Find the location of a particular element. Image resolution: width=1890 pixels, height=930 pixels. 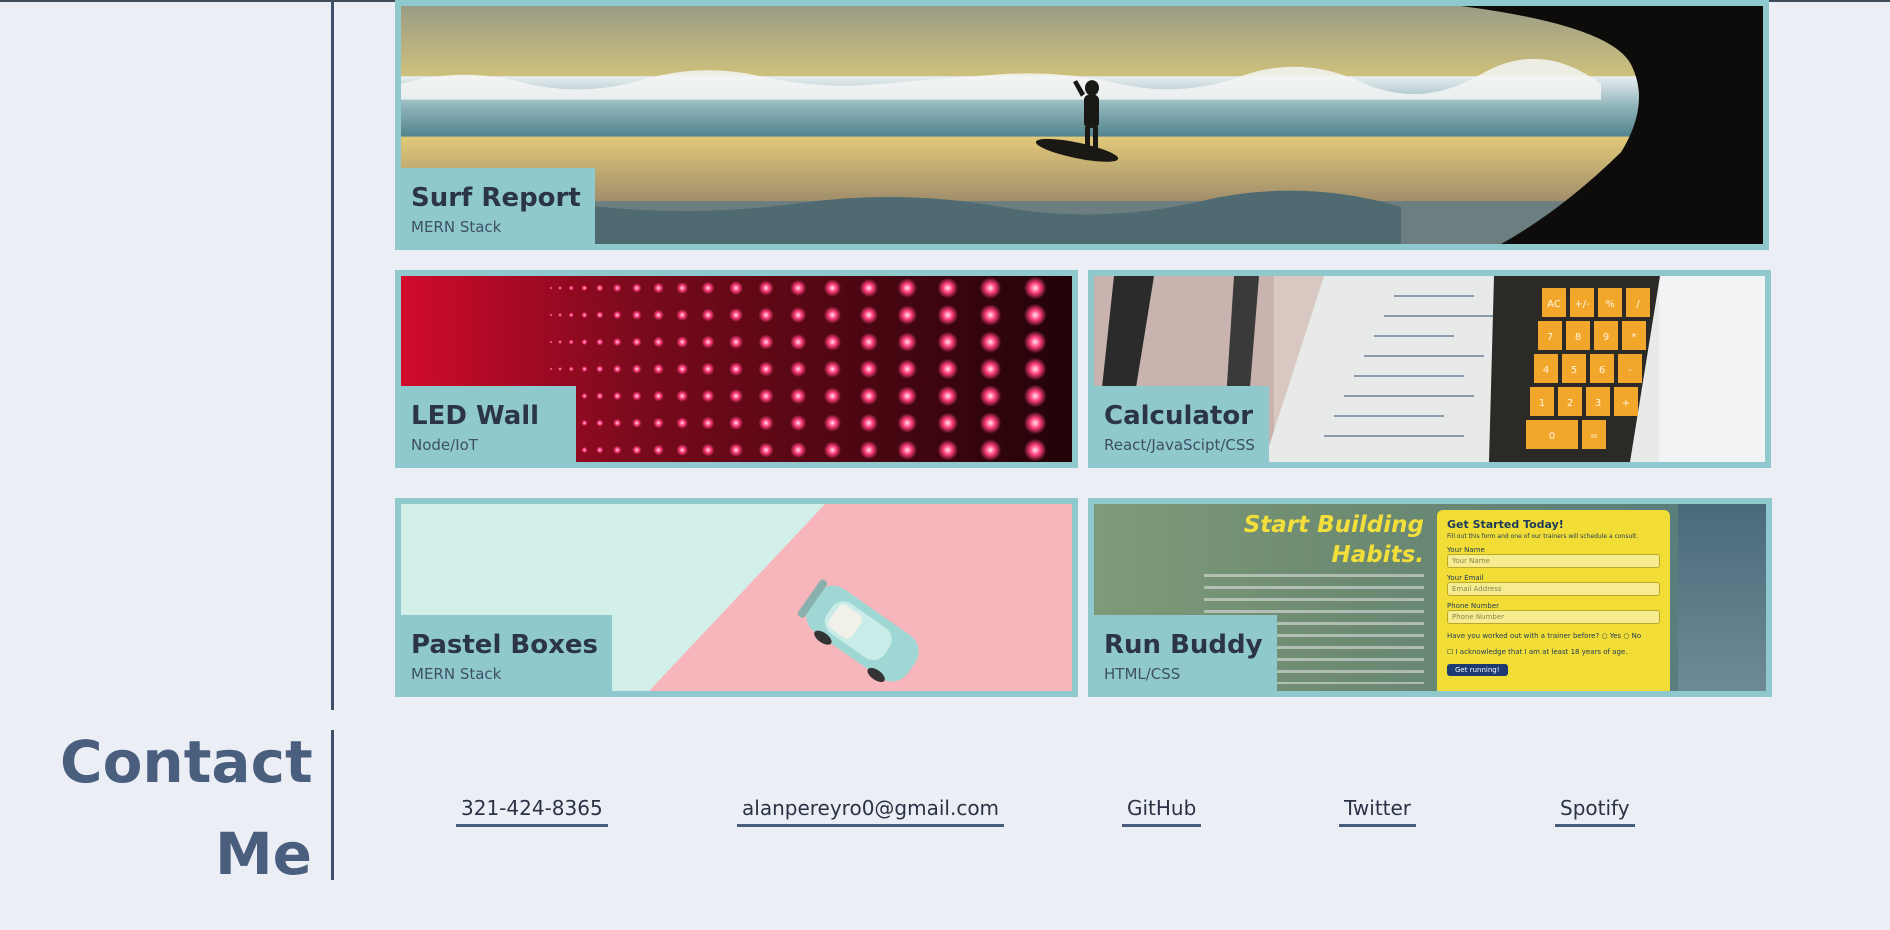

run-buddy-form-title: Get Started Today! is located at coordinates (1505, 524).